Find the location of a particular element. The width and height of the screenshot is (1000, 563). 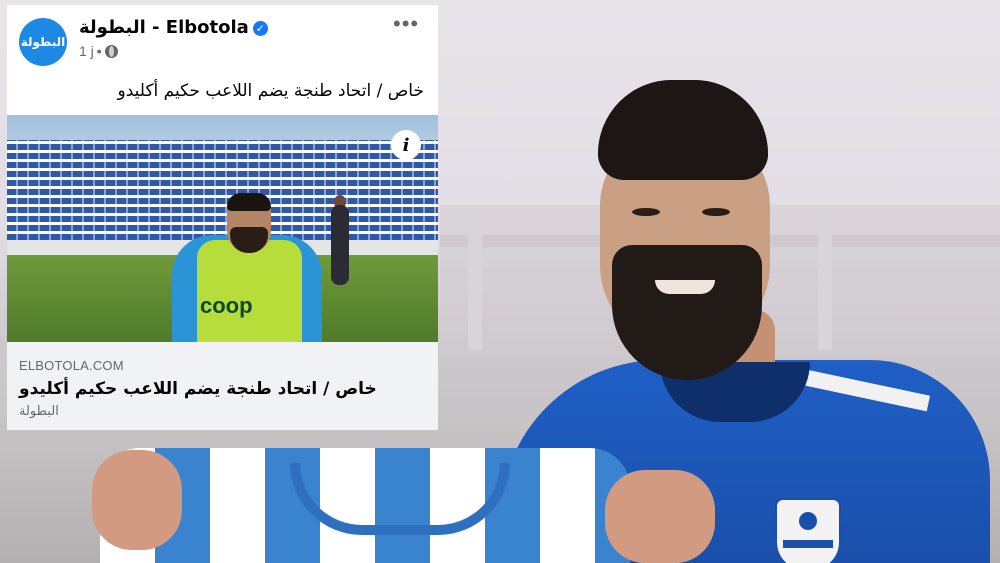

link-domain: ELBOTOLA.COM is located at coordinates (71, 365).